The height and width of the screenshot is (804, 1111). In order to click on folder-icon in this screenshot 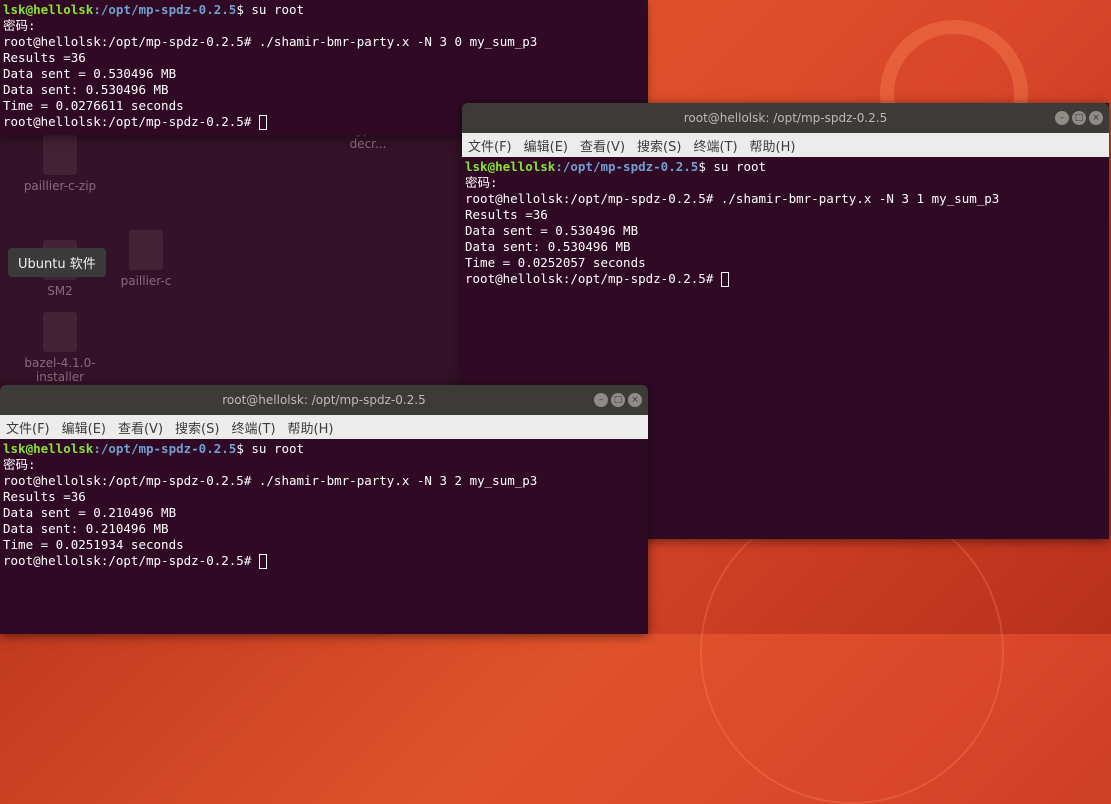, I will do `click(146, 250)`.